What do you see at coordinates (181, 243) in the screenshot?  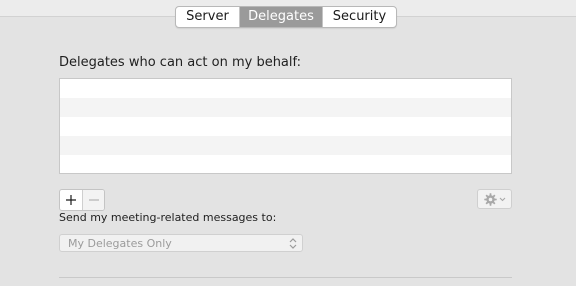 I see `messages-recipient-select: My Delegates Only` at bounding box center [181, 243].